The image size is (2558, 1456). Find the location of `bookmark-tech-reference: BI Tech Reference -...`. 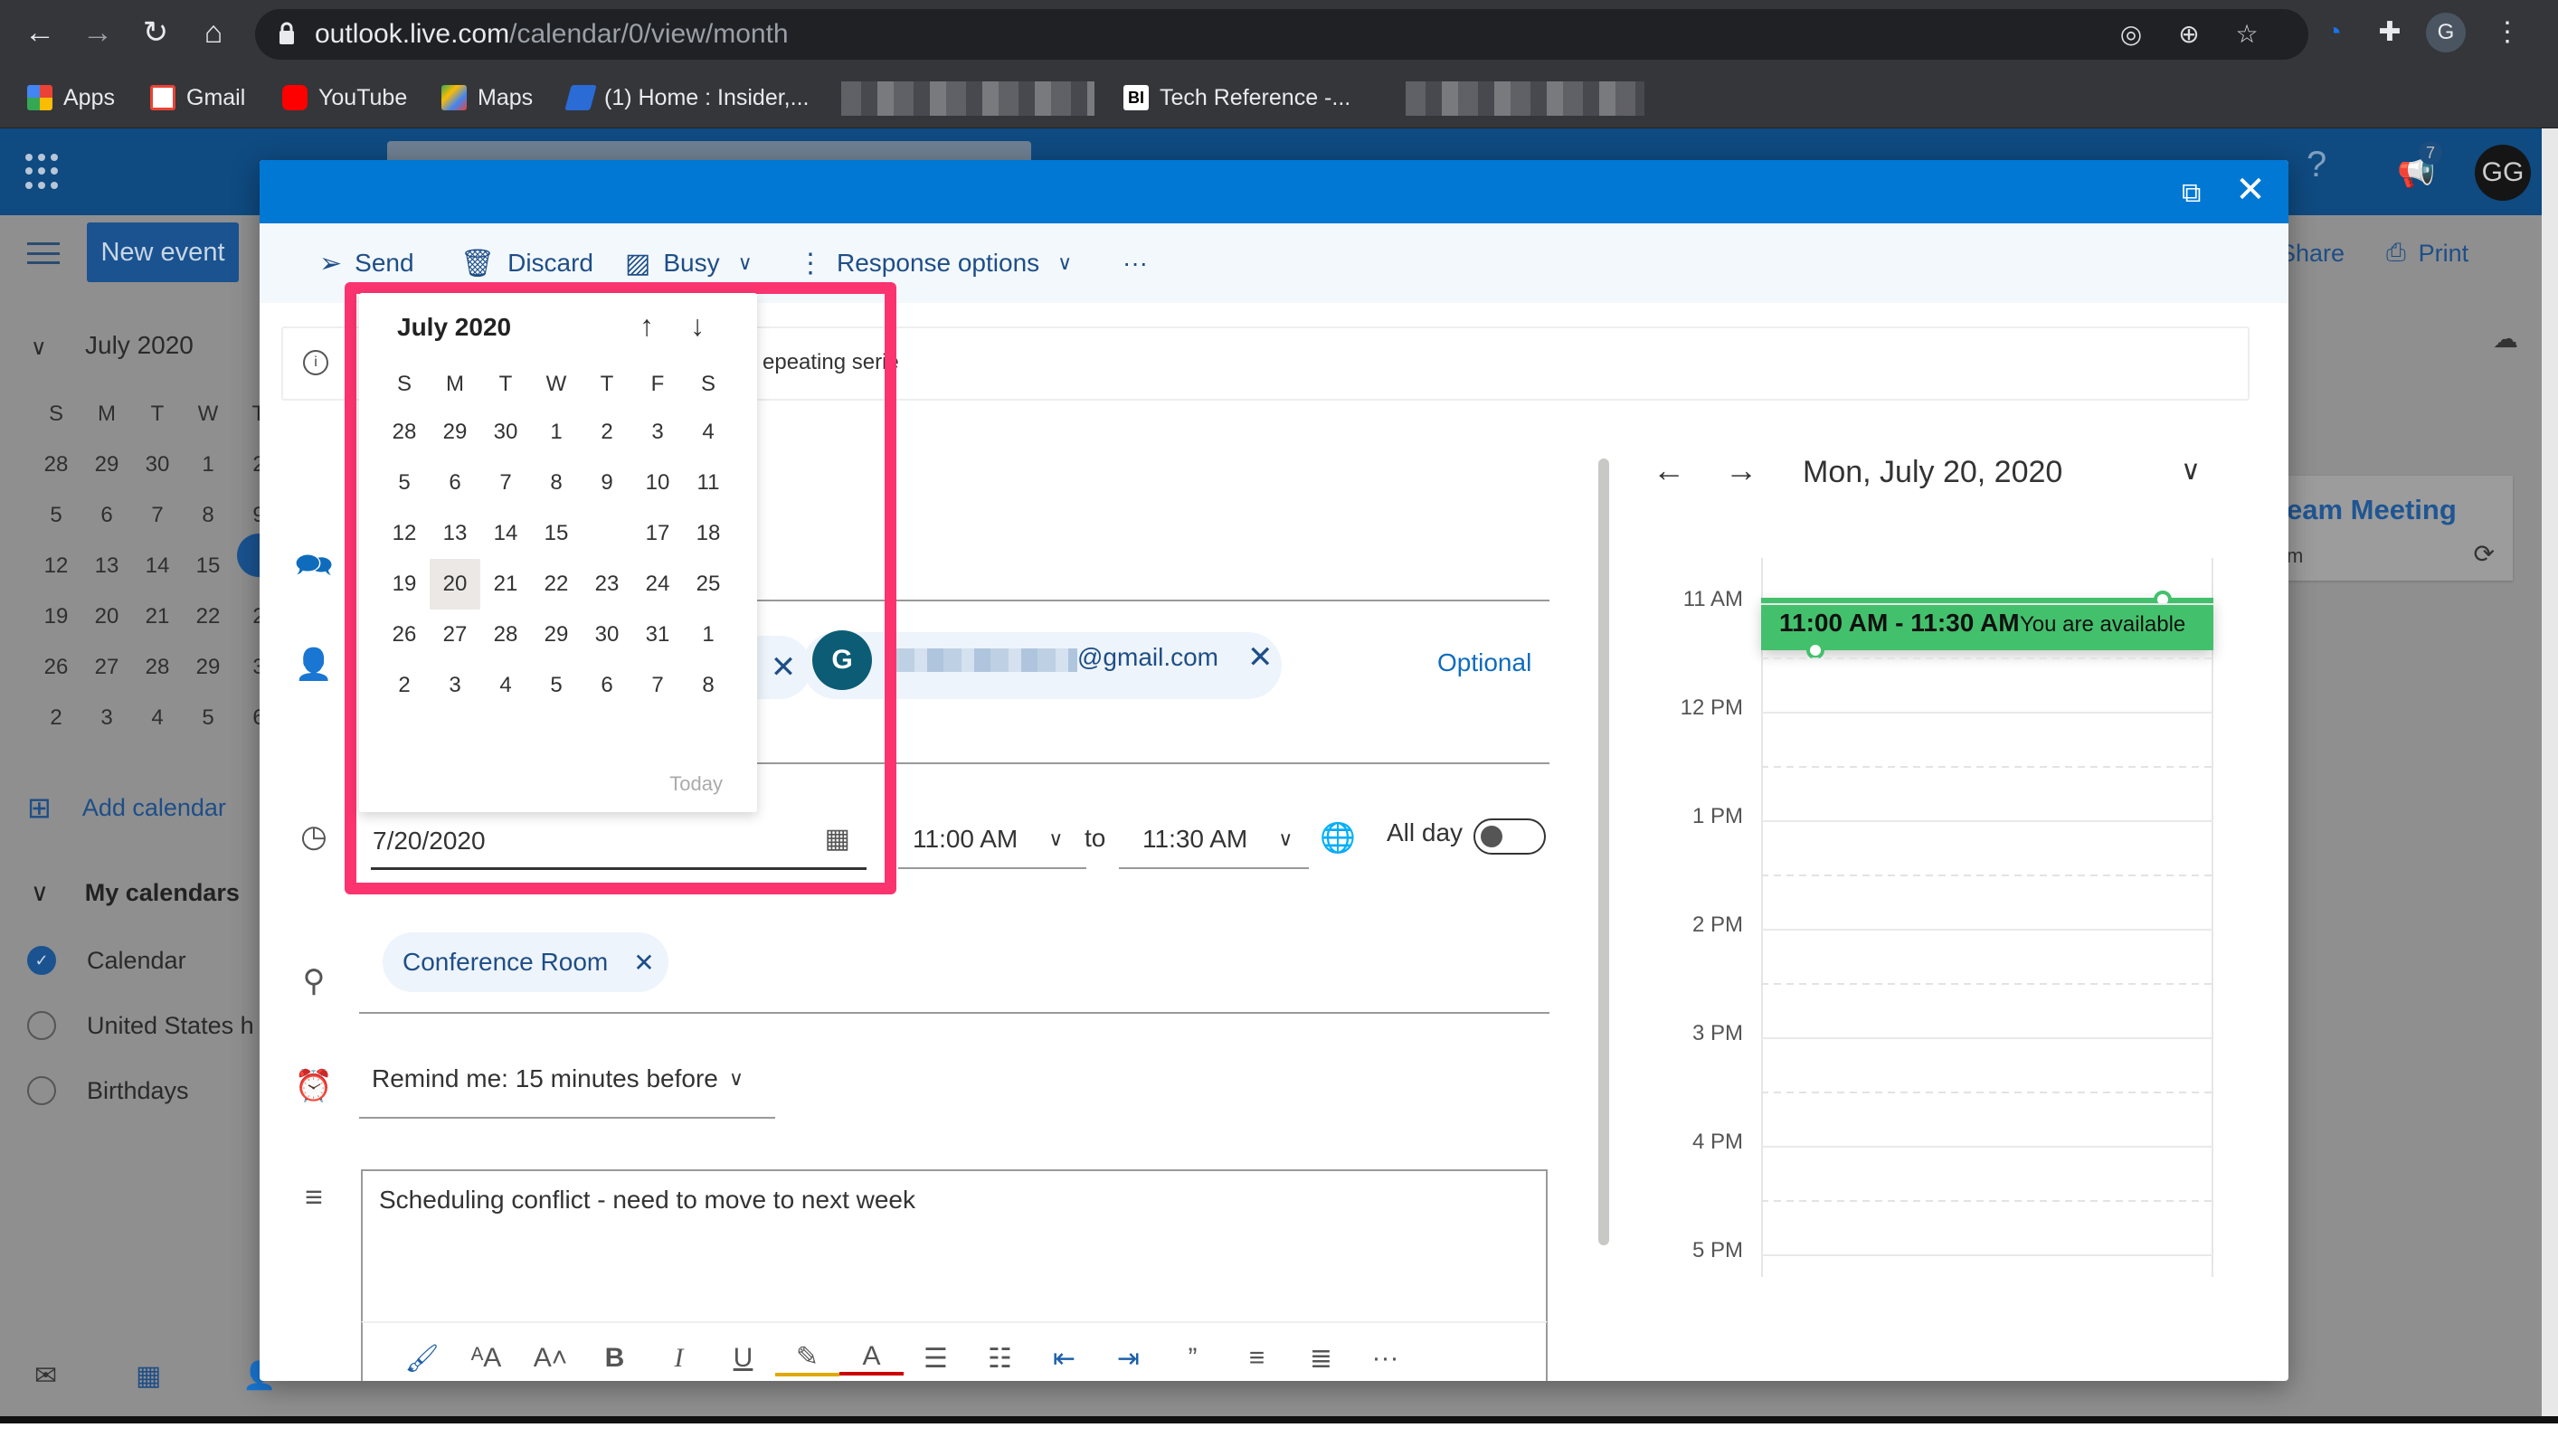

bookmark-tech-reference: BI Tech Reference -... is located at coordinates (1236, 98).